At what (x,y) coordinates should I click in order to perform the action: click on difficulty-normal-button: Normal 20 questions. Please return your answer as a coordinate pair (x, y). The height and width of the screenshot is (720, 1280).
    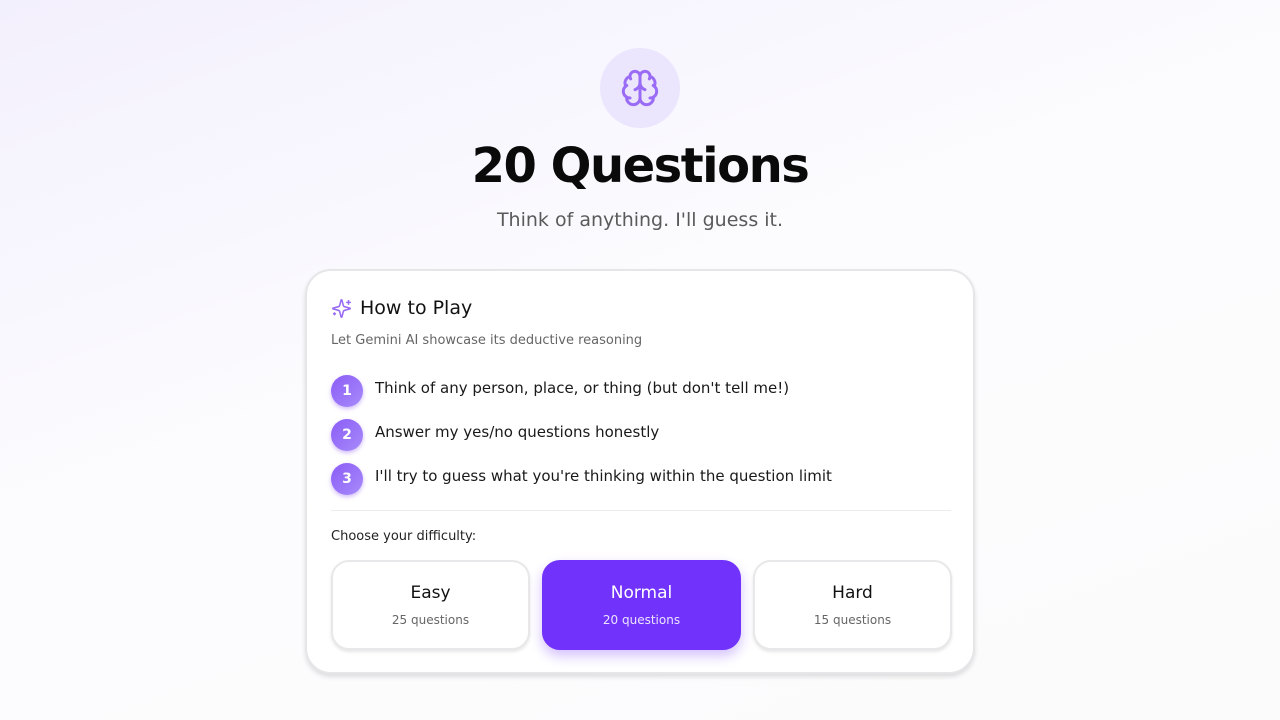
    Looking at the image, I should click on (641, 605).